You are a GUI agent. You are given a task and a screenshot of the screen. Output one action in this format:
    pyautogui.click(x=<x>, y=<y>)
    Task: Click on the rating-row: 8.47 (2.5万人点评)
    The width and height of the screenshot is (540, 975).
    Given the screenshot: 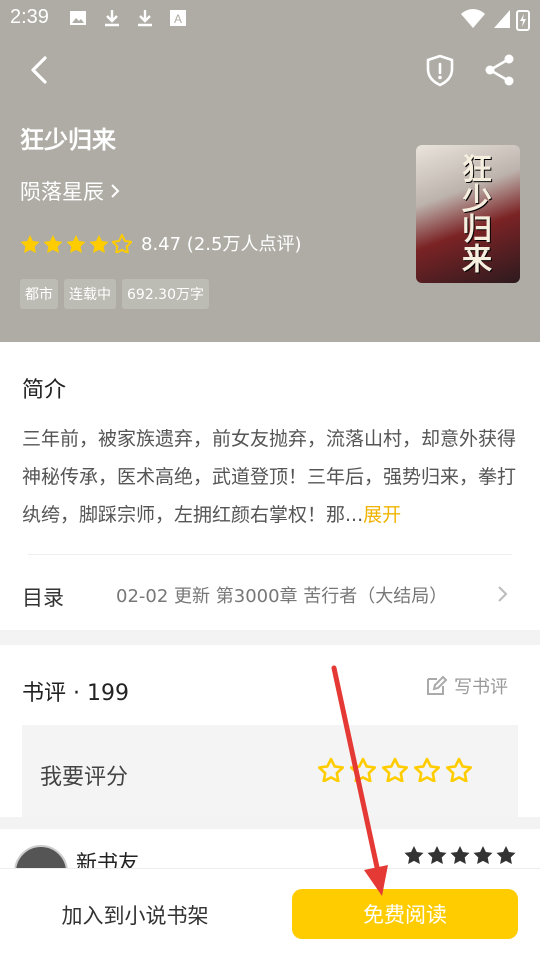 What is the action you would take?
    pyautogui.click(x=160, y=243)
    